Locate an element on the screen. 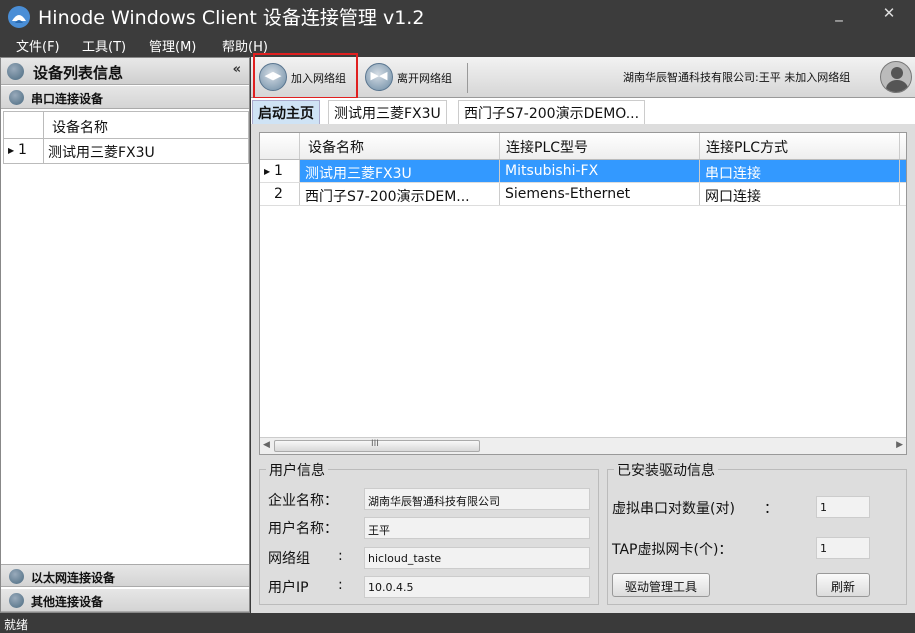 The height and width of the screenshot is (633, 915). device-name-cell: 测试用三菱FX3U is located at coordinates (400, 171).